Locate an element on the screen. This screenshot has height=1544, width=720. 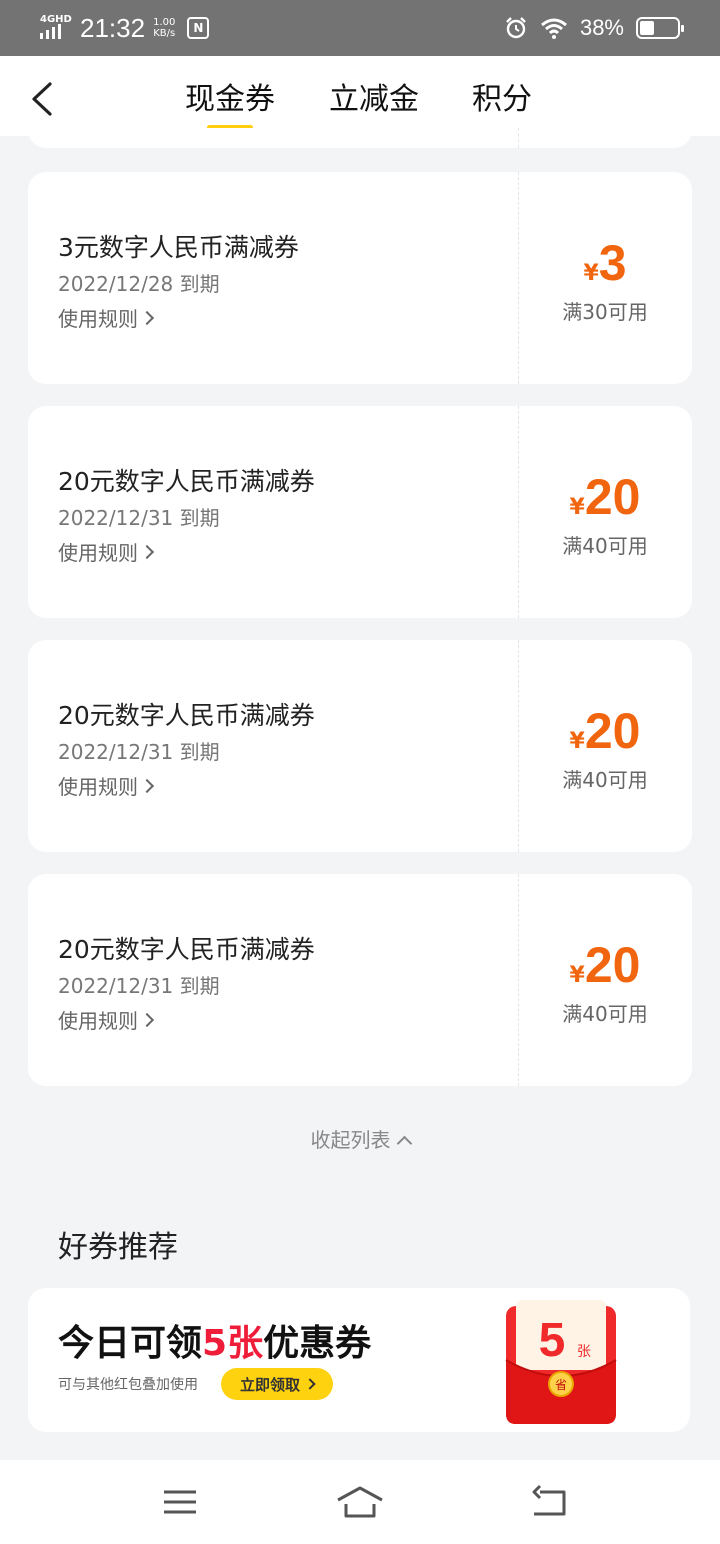
promo-title: 今日可领5张优惠券 is located at coordinates (214, 1340).